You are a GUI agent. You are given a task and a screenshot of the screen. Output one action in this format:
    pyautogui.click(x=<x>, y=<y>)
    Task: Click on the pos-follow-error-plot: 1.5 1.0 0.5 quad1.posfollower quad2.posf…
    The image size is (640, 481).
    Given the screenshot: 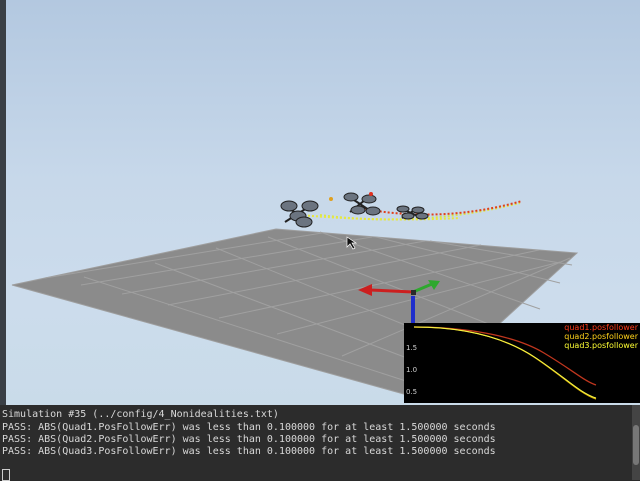 What is the action you would take?
    pyautogui.click(x=522, y=363)
    